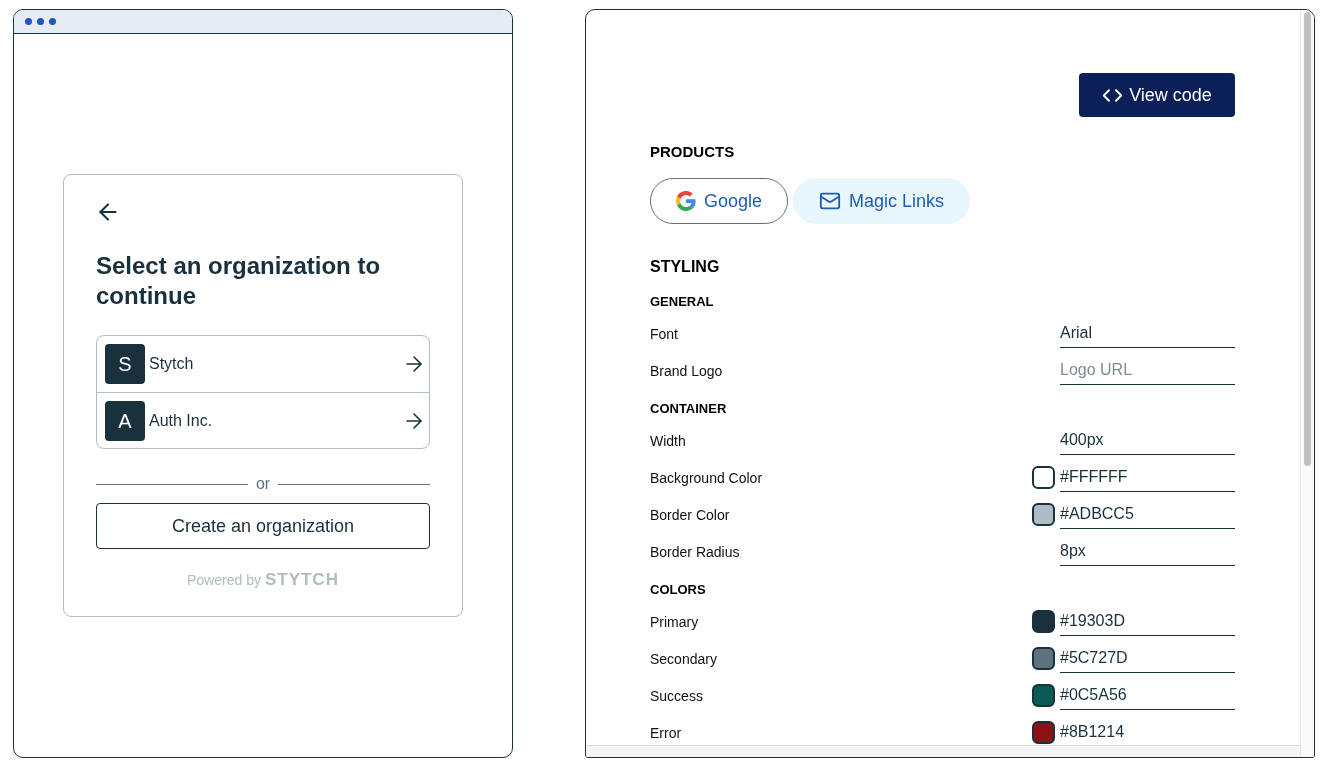 This screenshot has height=769, width=1326. What do you see at coordinates (263, 420) in the screenshot?
I see `organization-row: A Auth Inc.` at bounding box center [263, 420].